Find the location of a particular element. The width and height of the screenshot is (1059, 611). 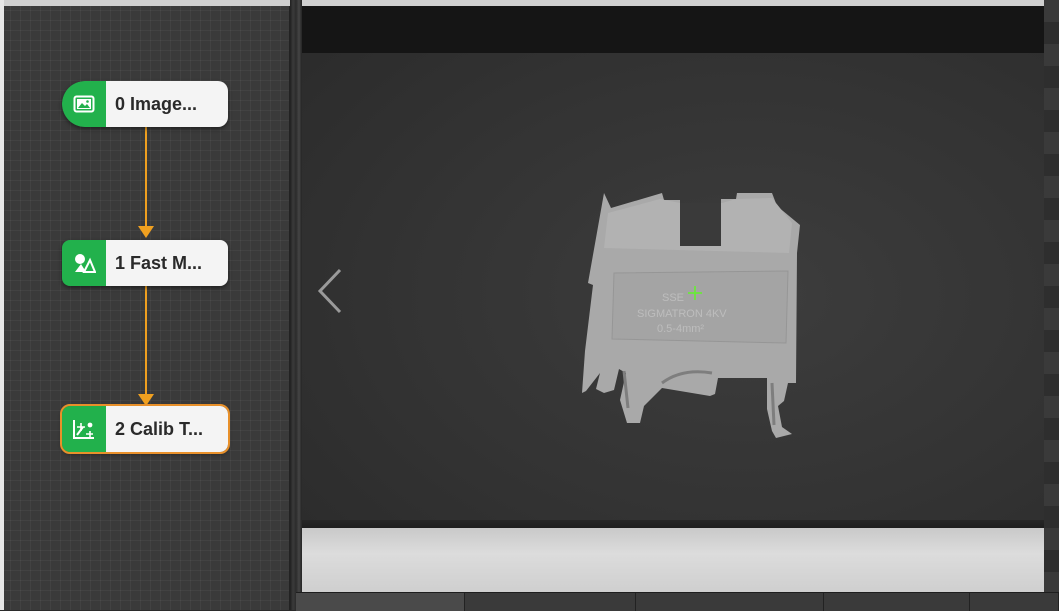

inspected-part: SSE SIGMATRON 4KV 0.5-4mm² is located at coordinates (691, 315).